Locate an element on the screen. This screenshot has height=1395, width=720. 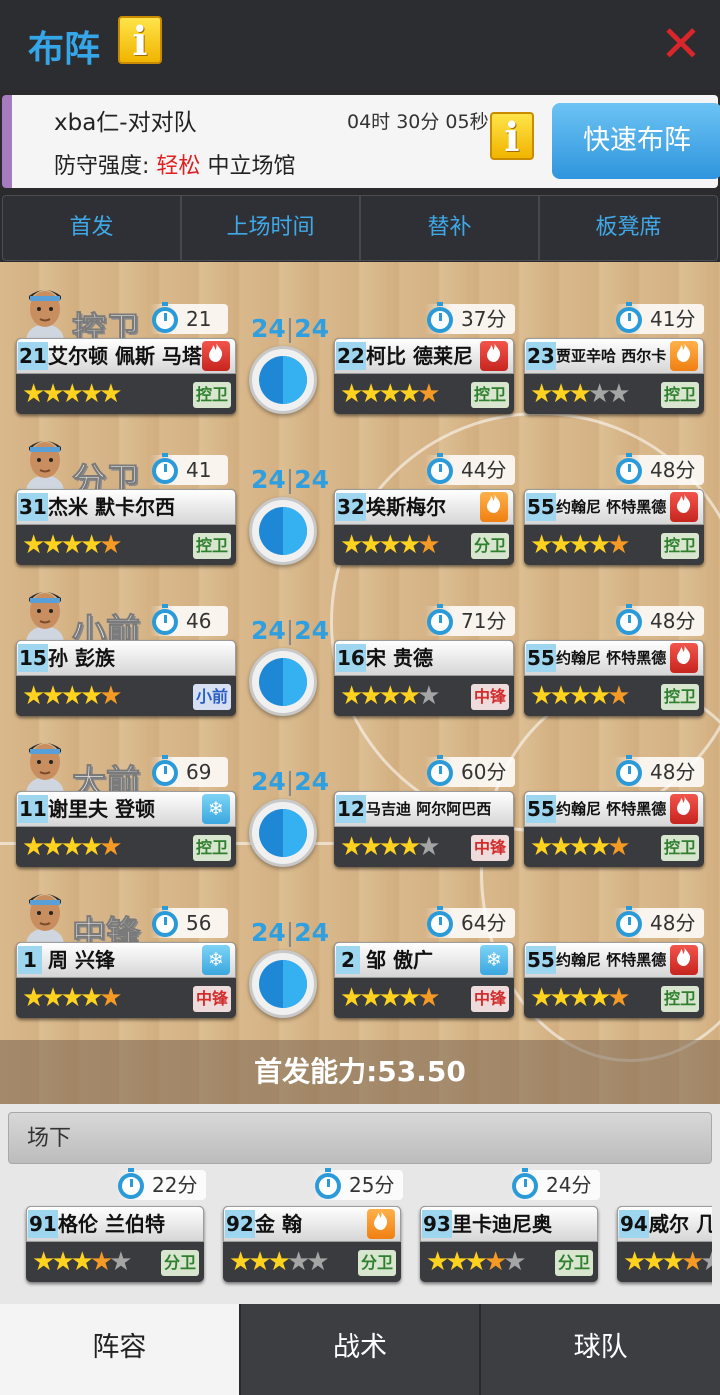
player-card: 92 金 翰 ★★★★★ 分卫 is located at coordinates (312, 1244).